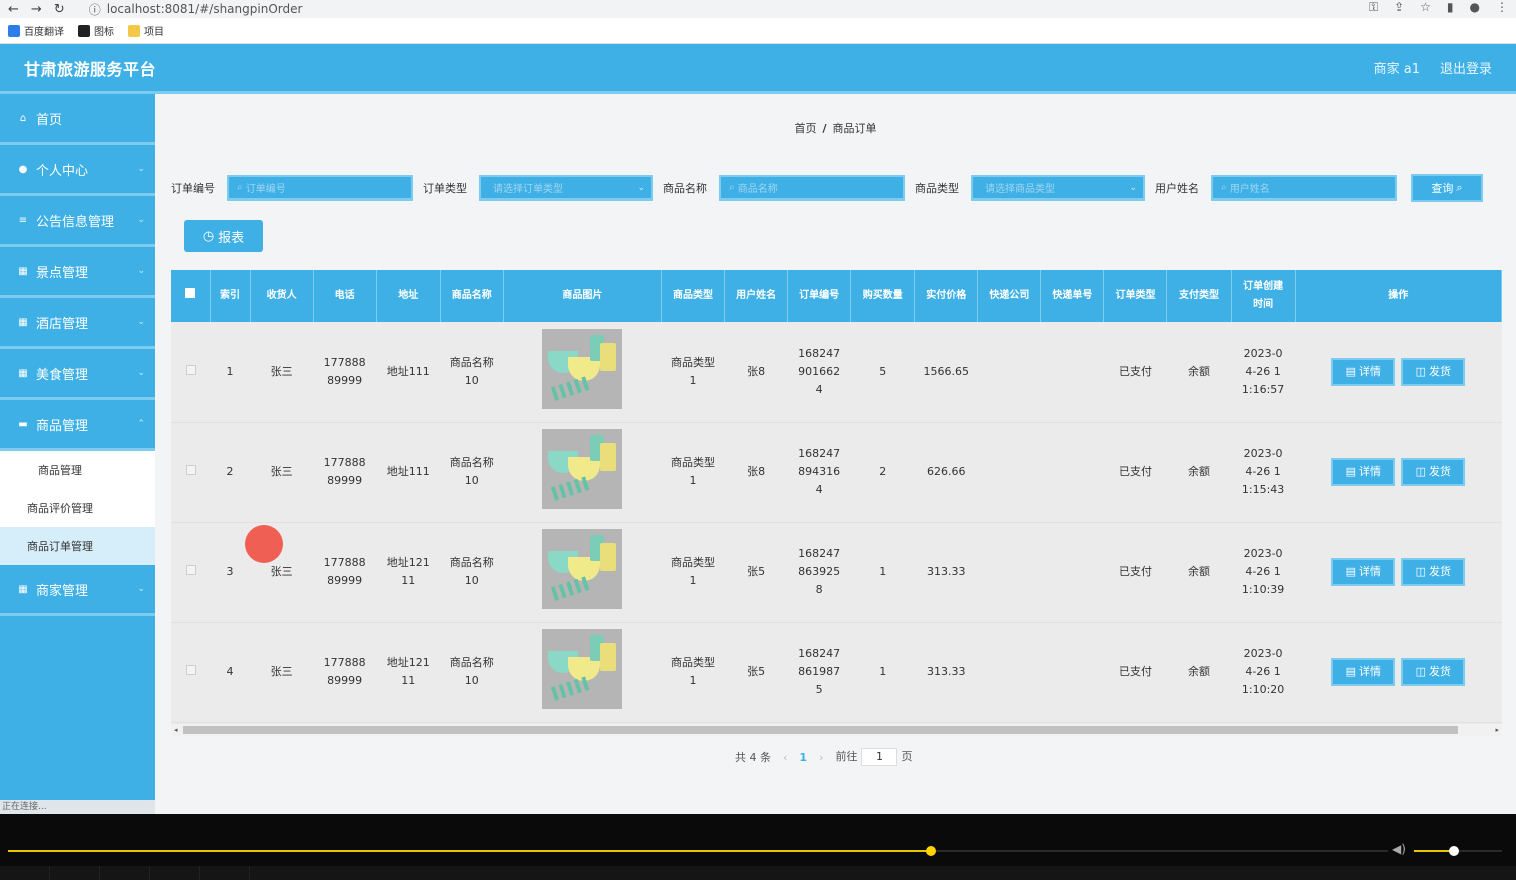  What do you see at coordinates (582, 296) in the screenshot?
I see `col-header: 商品图片` at bounding box center [582, 296].